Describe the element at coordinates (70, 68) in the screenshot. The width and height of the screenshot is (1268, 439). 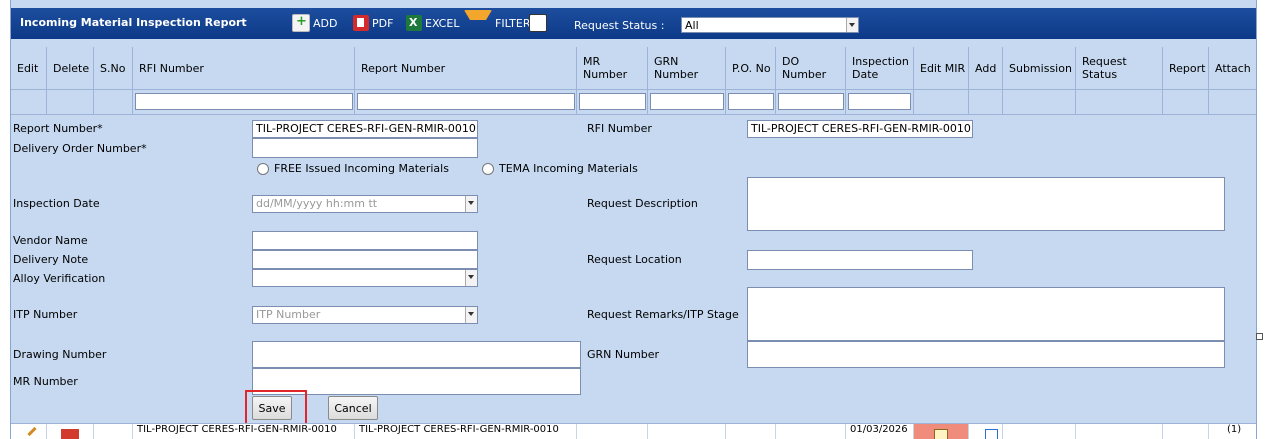
I see `col-delete: Delete` at that location.